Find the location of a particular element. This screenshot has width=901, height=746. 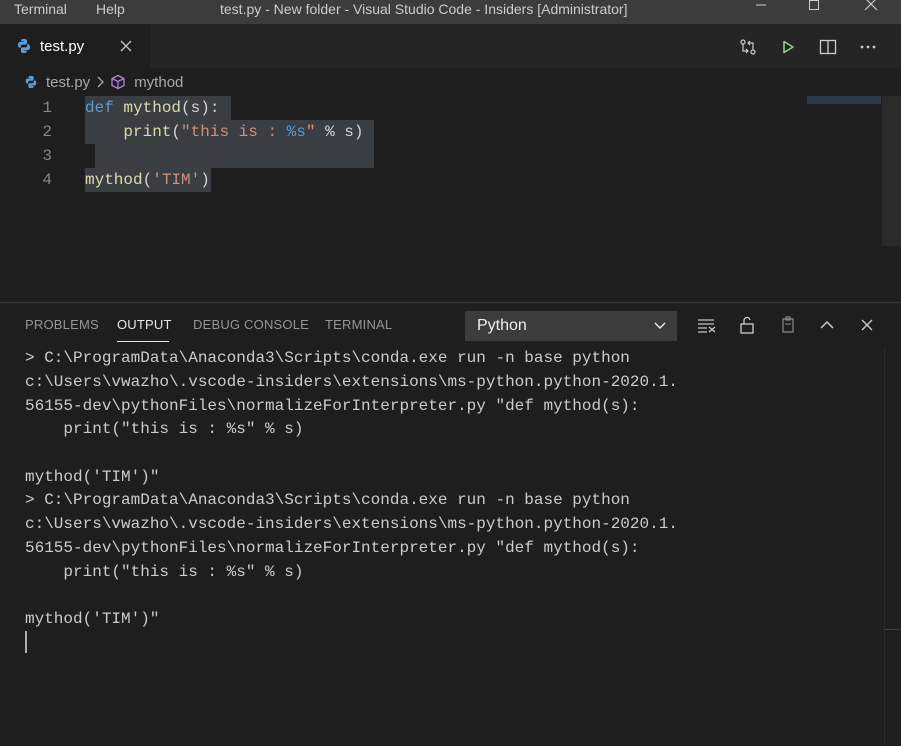

close-panel-button is located at coordinates (867, 325).